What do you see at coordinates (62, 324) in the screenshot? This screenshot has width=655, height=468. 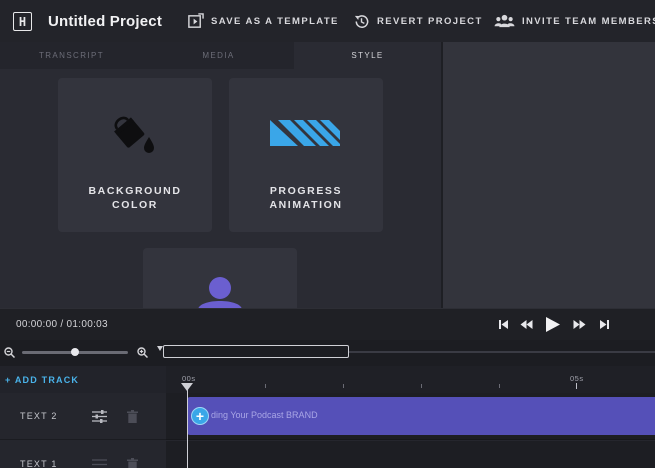 I see `timecode: 00:00:00 / 01:00:03` at bounding box center [62, 324].